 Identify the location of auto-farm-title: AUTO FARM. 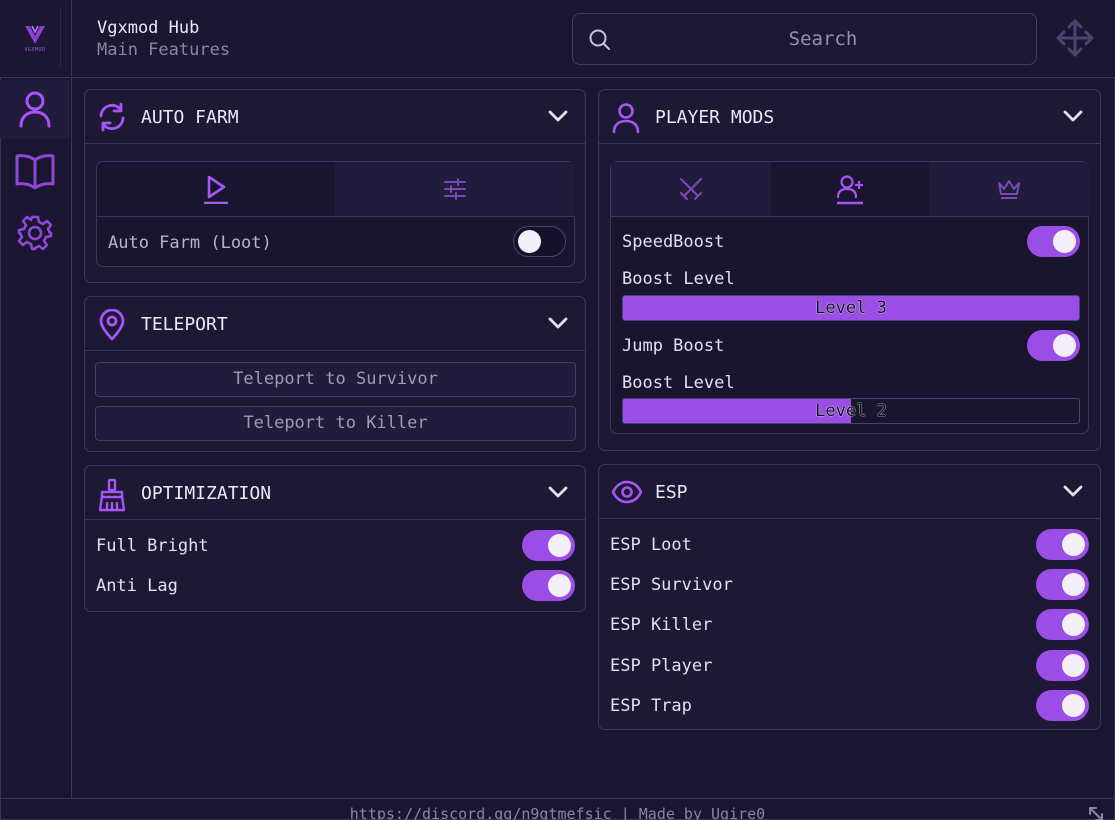
(190, 117).